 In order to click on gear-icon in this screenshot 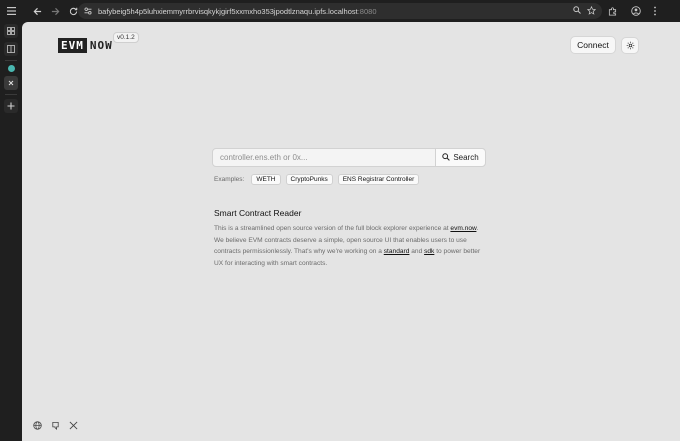, I will do `click(630, 46)`.